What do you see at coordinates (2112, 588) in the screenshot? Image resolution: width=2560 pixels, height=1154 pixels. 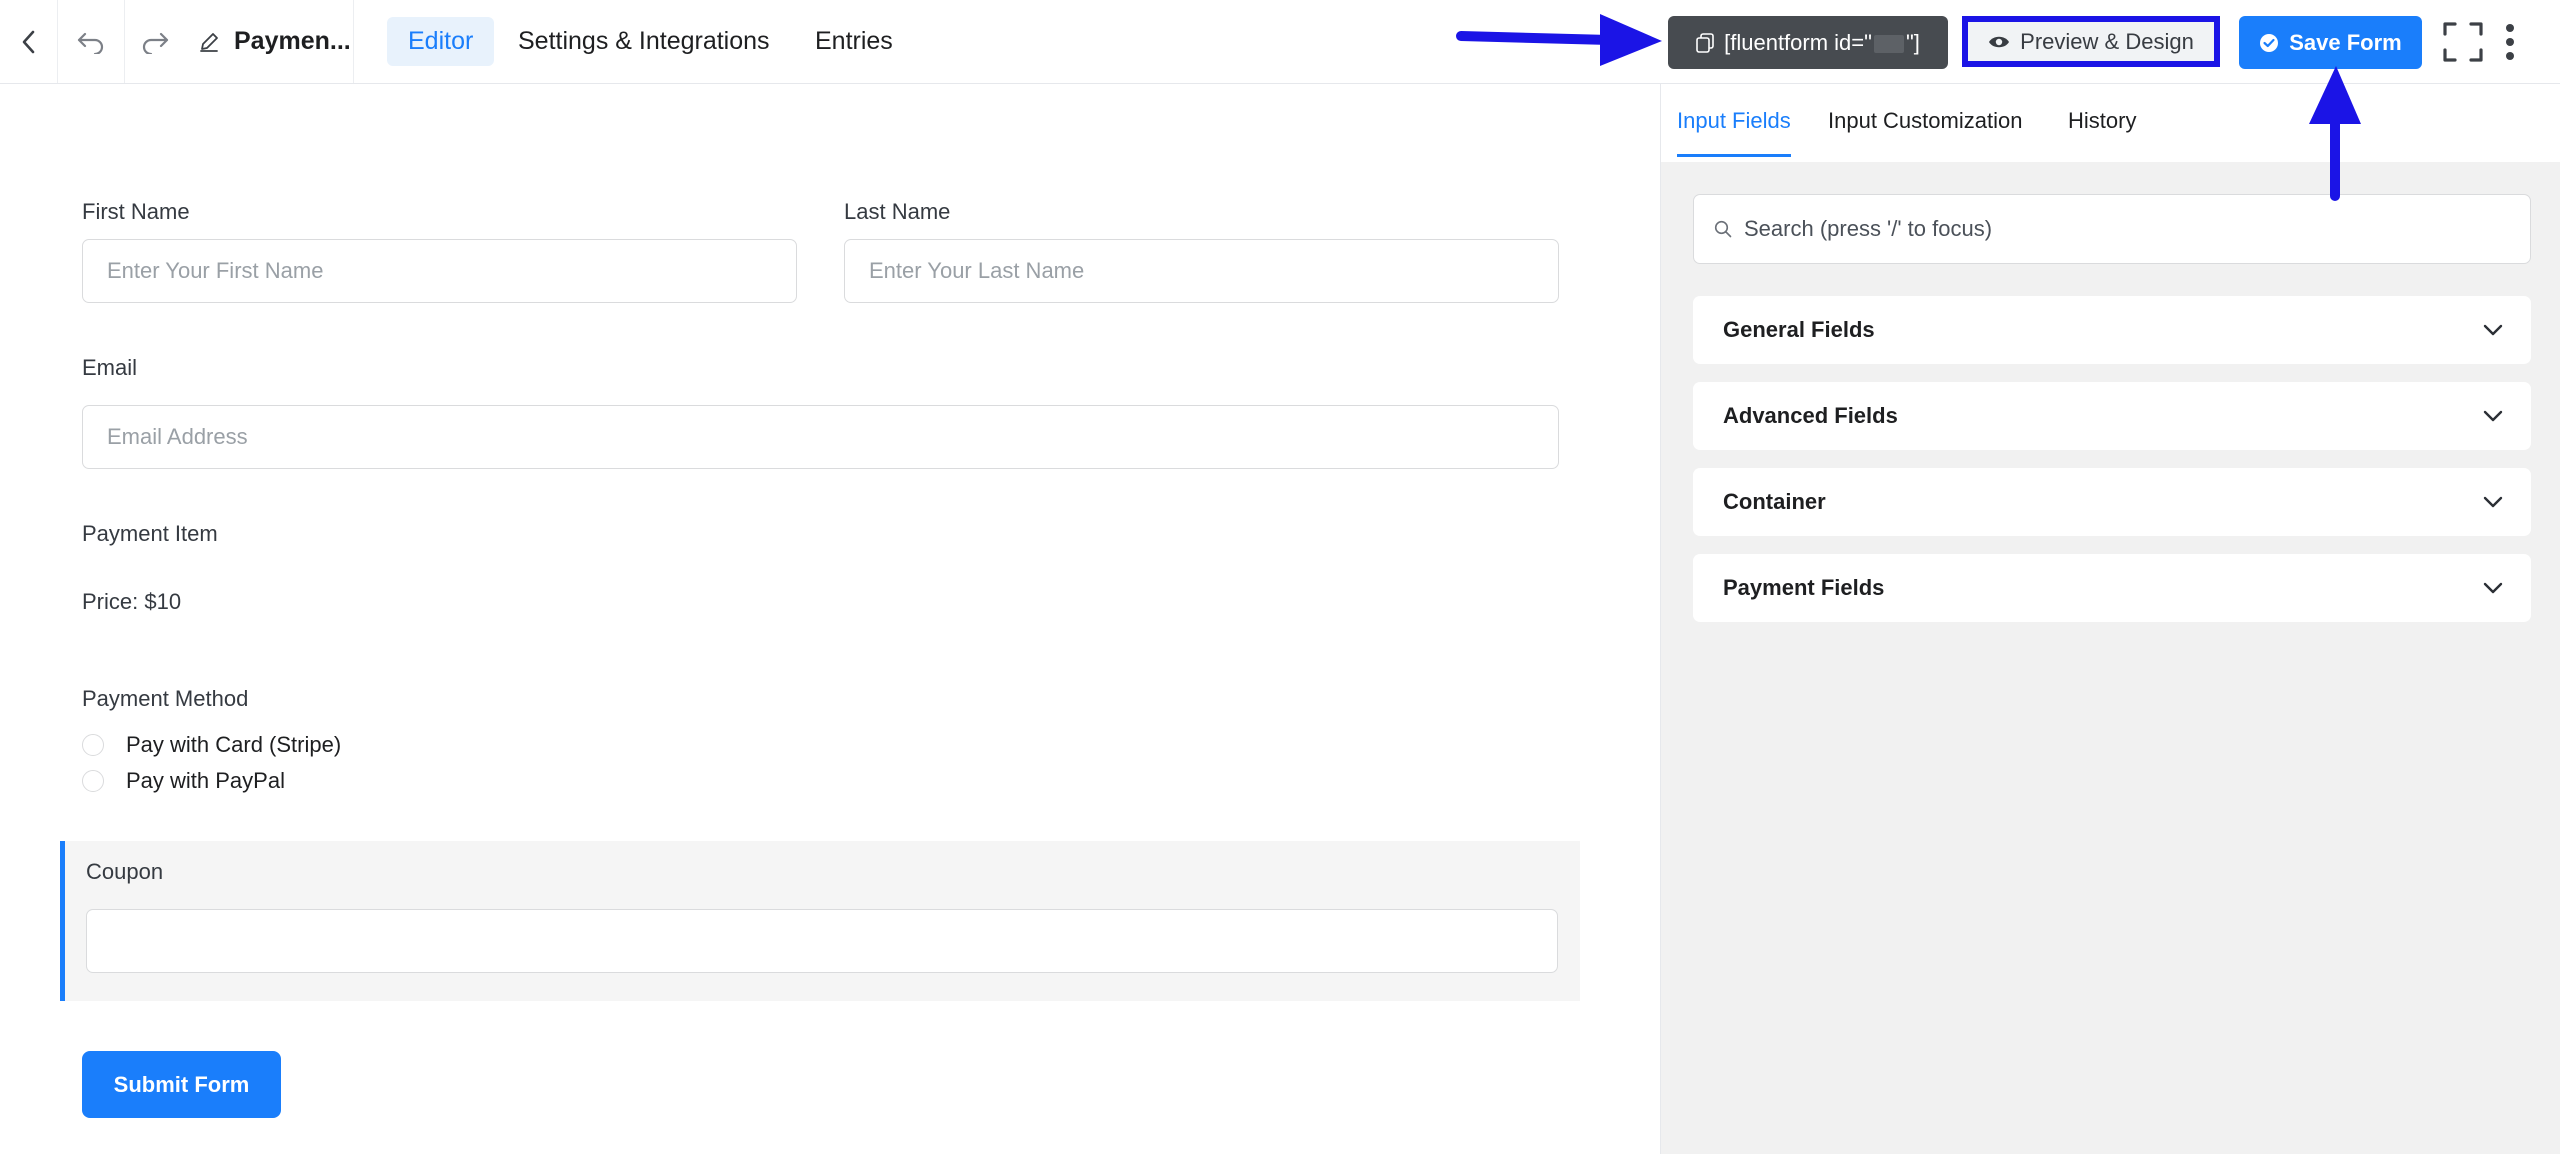 I see `group-payment-fields: Payment Fields` at bounding box center [2112, 588].